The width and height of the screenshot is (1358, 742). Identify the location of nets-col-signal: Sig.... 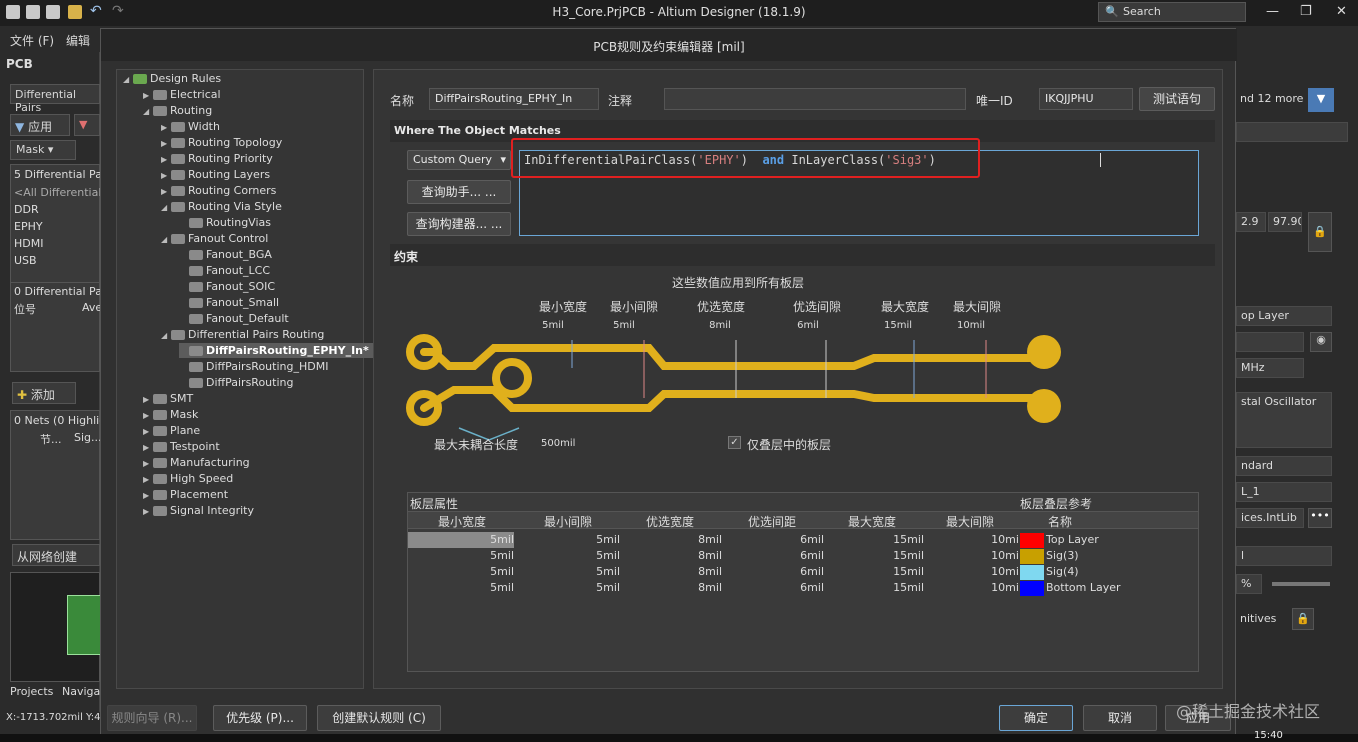
(88, 437).